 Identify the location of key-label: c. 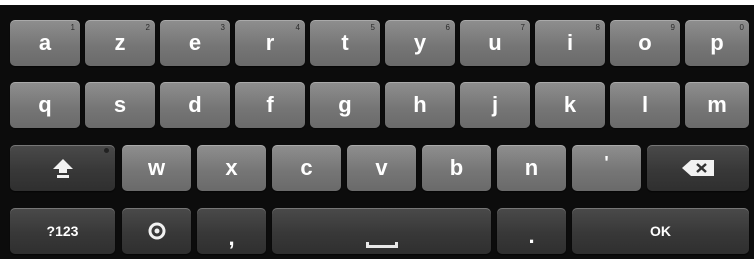
(306, 167).